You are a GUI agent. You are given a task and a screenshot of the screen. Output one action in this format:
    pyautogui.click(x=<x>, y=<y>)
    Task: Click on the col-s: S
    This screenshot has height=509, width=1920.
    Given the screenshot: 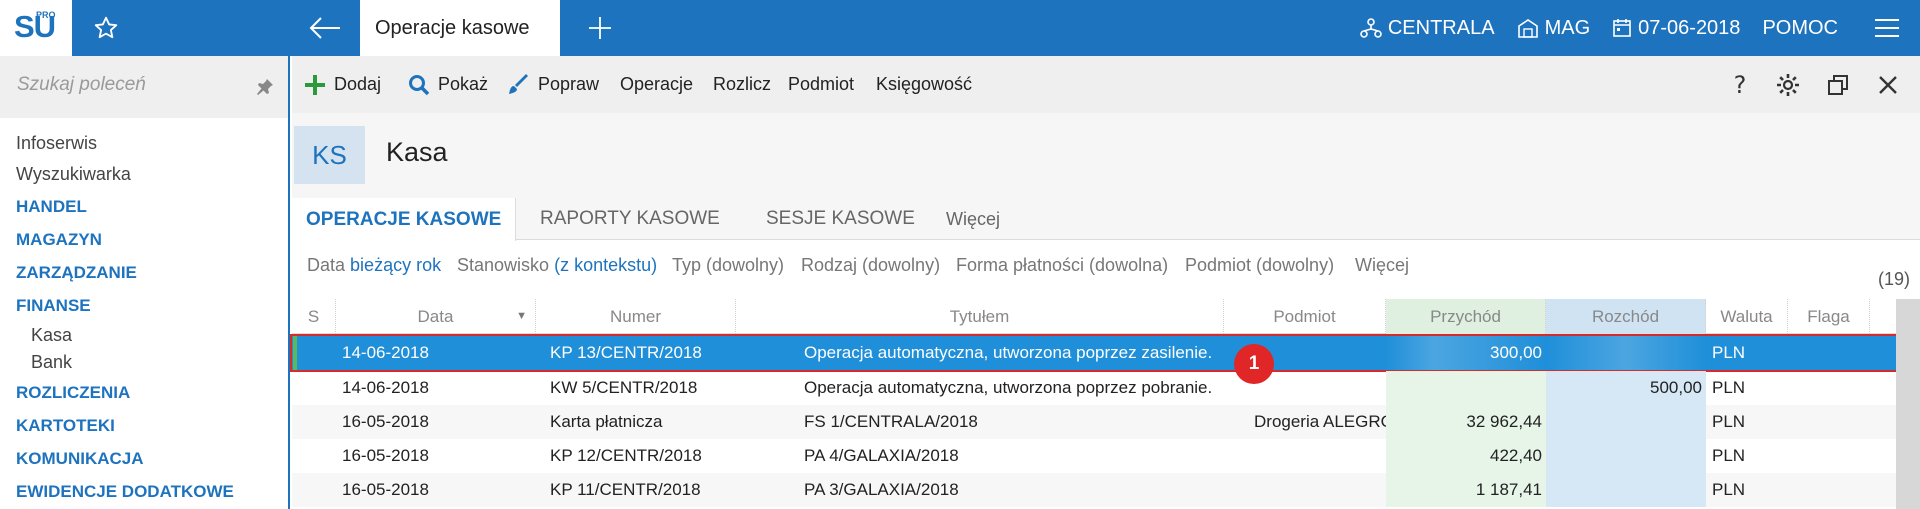 What is the action you would take?
    pyautogui.click(x=314, y=316)
    